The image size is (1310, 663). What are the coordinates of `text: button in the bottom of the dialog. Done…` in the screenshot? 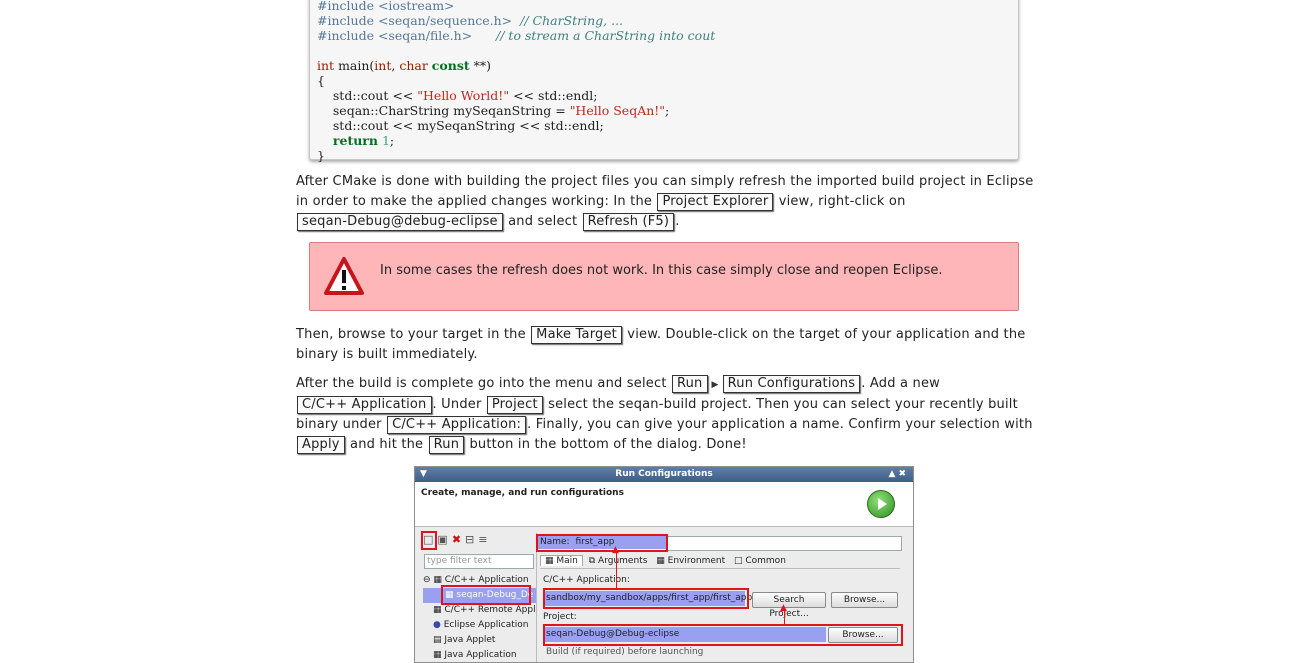 It's located at (608, 444).